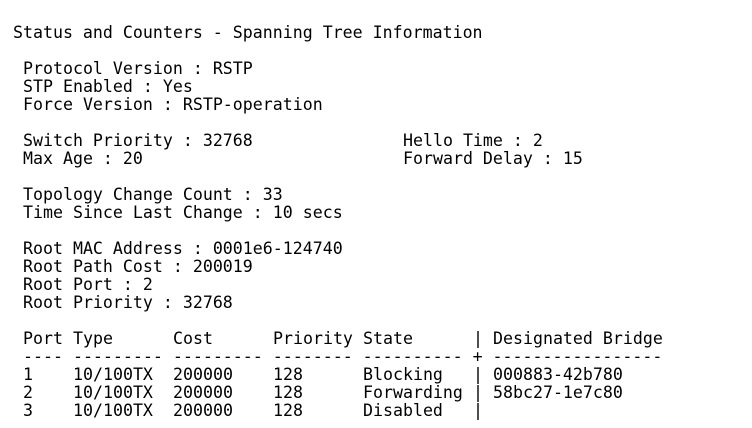 This screenshot has width=752, height=428. Describe the element at coordinates (153, 194) in the screenshot. I see `topology-change-count: Topology Change Count : 33` at that location.